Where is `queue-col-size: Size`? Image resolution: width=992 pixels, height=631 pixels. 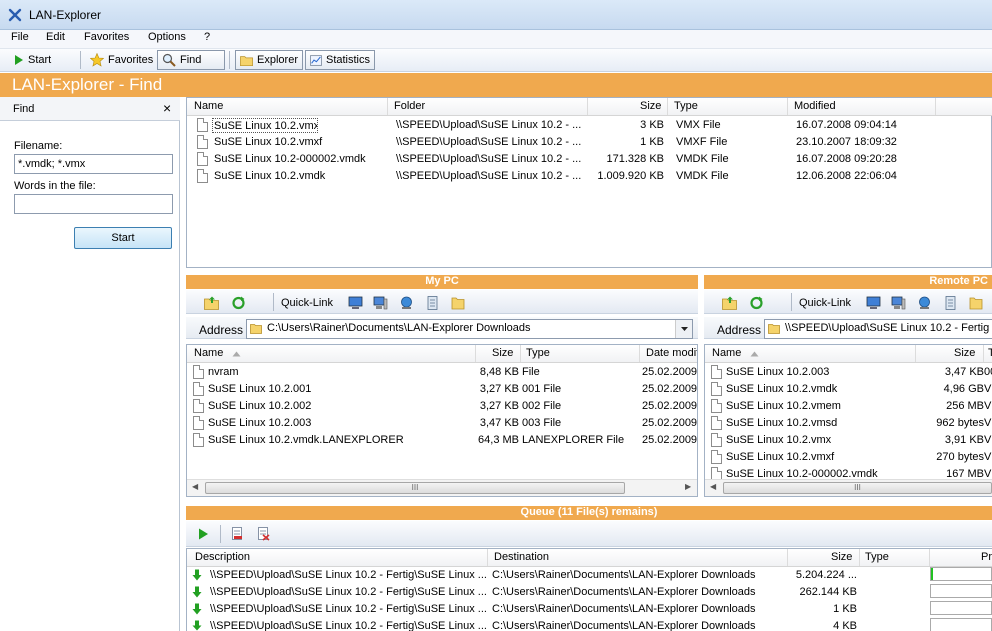 queue-col-size: Size is located at coordinates (841, 557).